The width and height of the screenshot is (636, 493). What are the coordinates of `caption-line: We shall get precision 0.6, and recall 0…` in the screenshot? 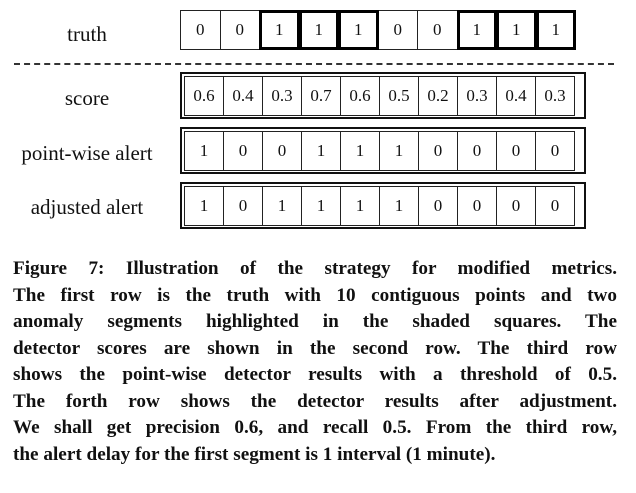 It's located at (315, 427).